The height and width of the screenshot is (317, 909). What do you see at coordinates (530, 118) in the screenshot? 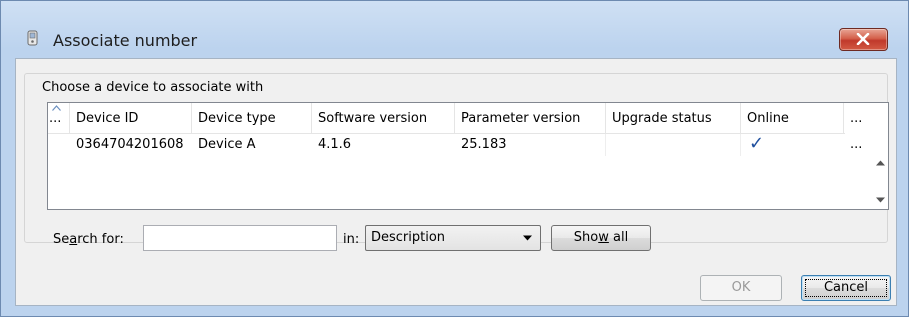
I see `column-header-parameter-version: Parameter version` at bounding box center [530, 118].